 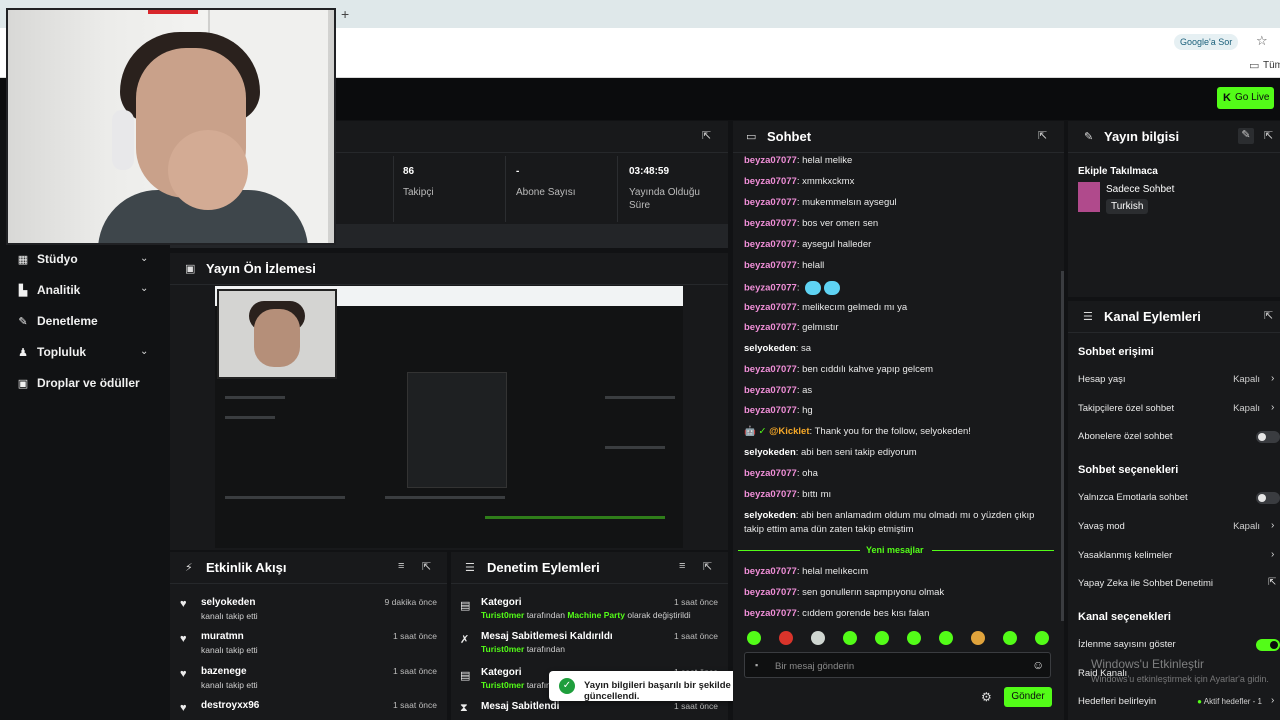 I want to click on send-button: Gönder, so click(x=1028, y=697).